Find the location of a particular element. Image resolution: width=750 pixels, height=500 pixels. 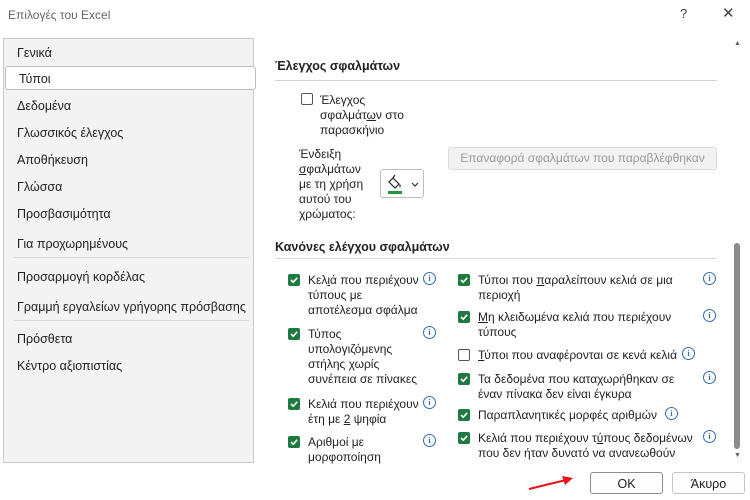

ok-button: OK is located at coordinates (626, 483).